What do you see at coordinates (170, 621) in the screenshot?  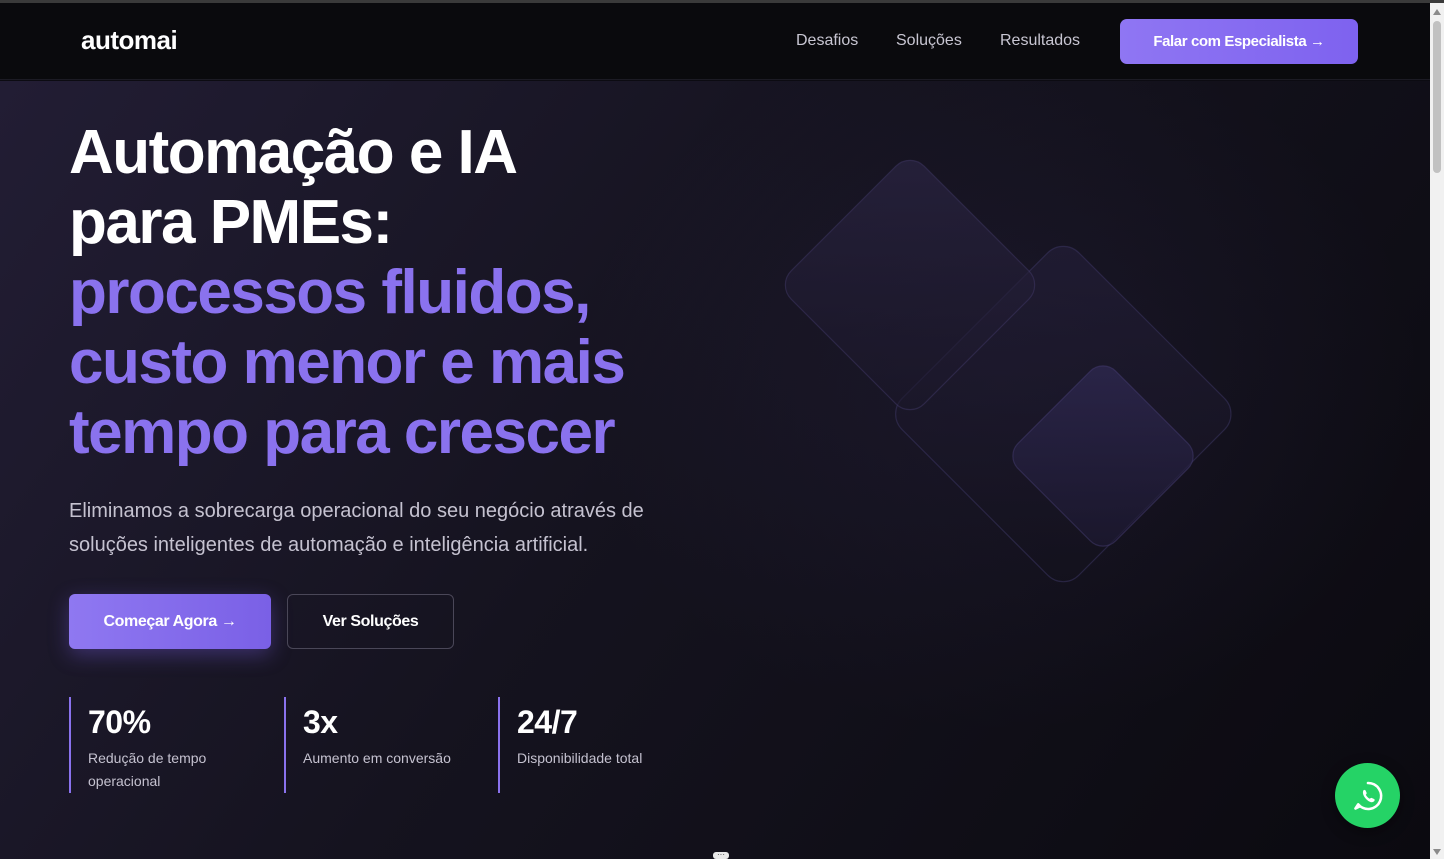 I see `start-now-button: Começar Agora →` at bounding box center [170, 621].